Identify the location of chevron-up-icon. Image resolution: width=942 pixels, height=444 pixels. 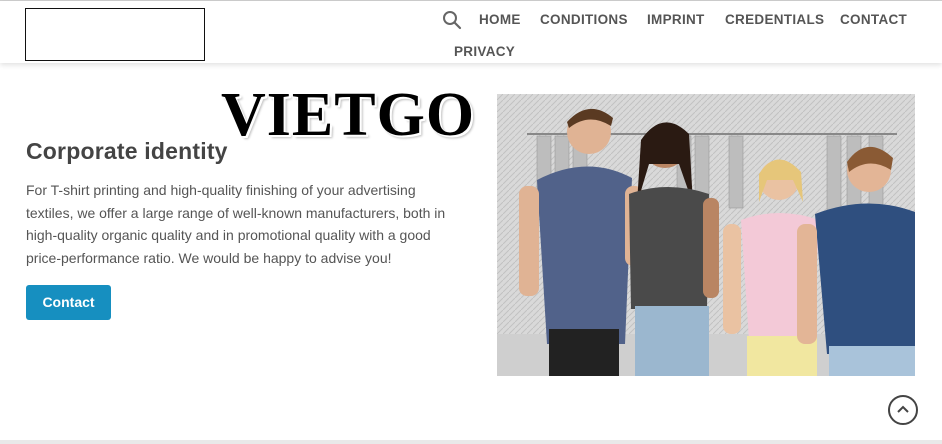
(903, 409).